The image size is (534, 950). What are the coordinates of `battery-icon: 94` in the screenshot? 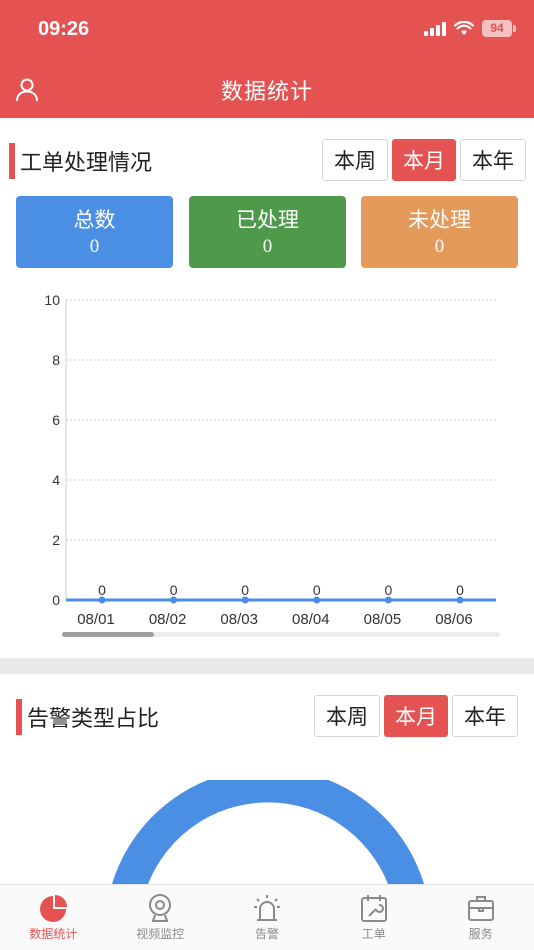 It's located at (499, 28).